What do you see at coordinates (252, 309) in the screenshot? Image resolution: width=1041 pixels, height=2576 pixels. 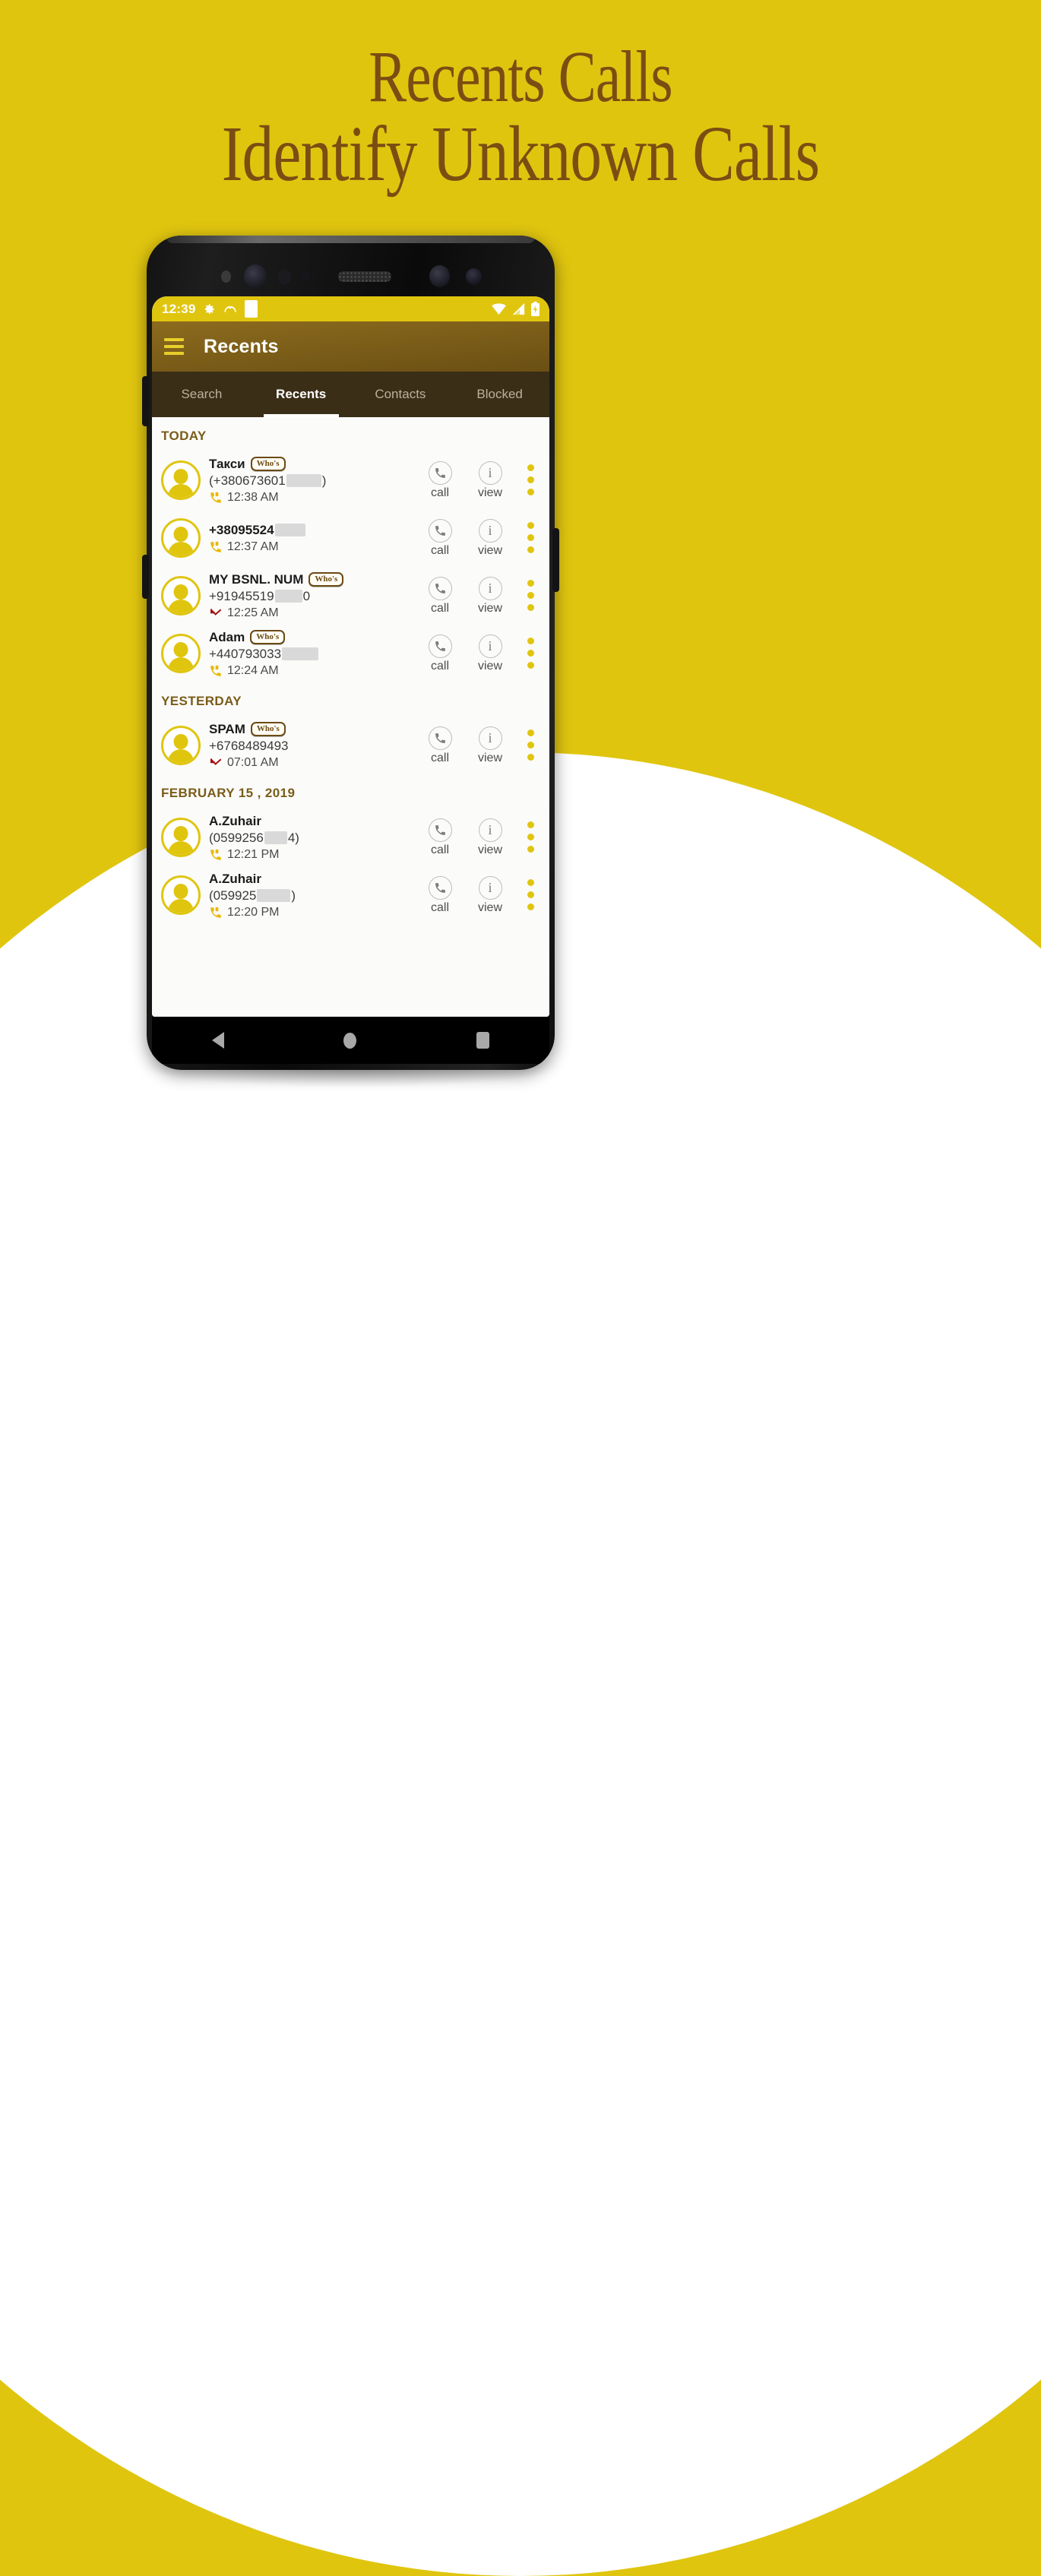 I see `white-notification-icon` at bounding box center [252, 309].